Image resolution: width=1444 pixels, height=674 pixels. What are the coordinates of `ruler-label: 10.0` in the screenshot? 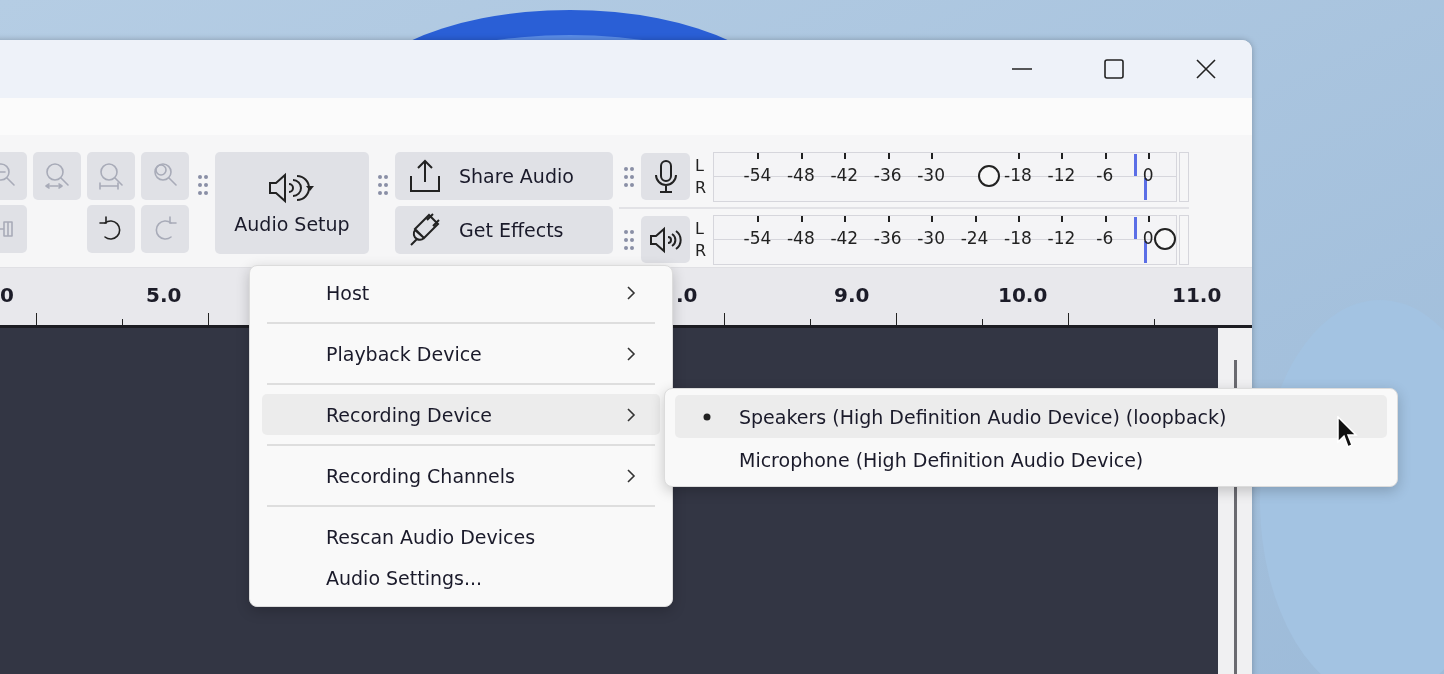 It's located at (1023, 295).